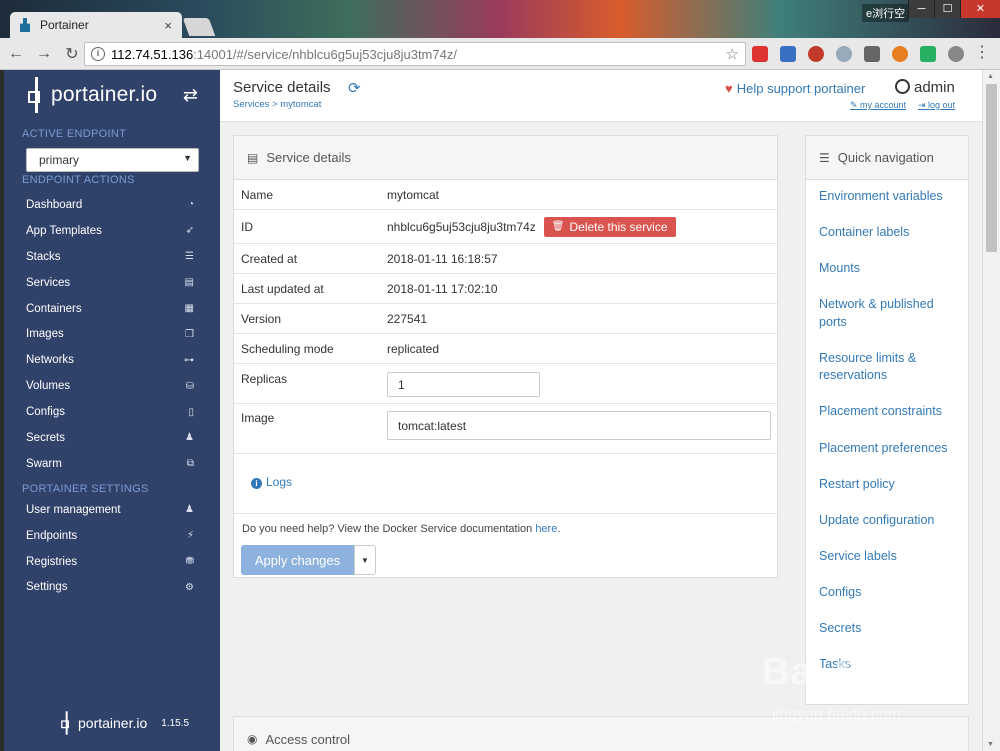  I want to click on quick-nav-configs: Configs, so click(891, 593).